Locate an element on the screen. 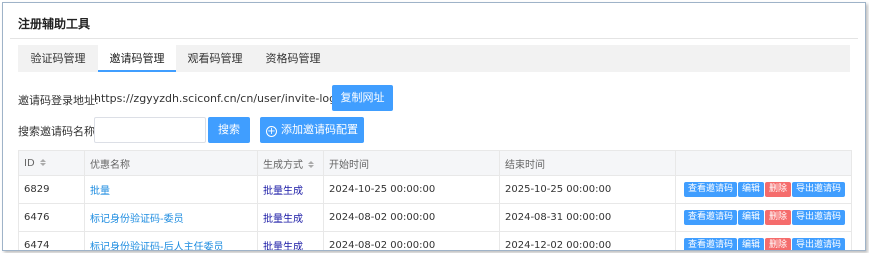  table-header-row: ID 优惠名称 生成方式 开始时间 结束时间 is located at coordinates (435, 163).